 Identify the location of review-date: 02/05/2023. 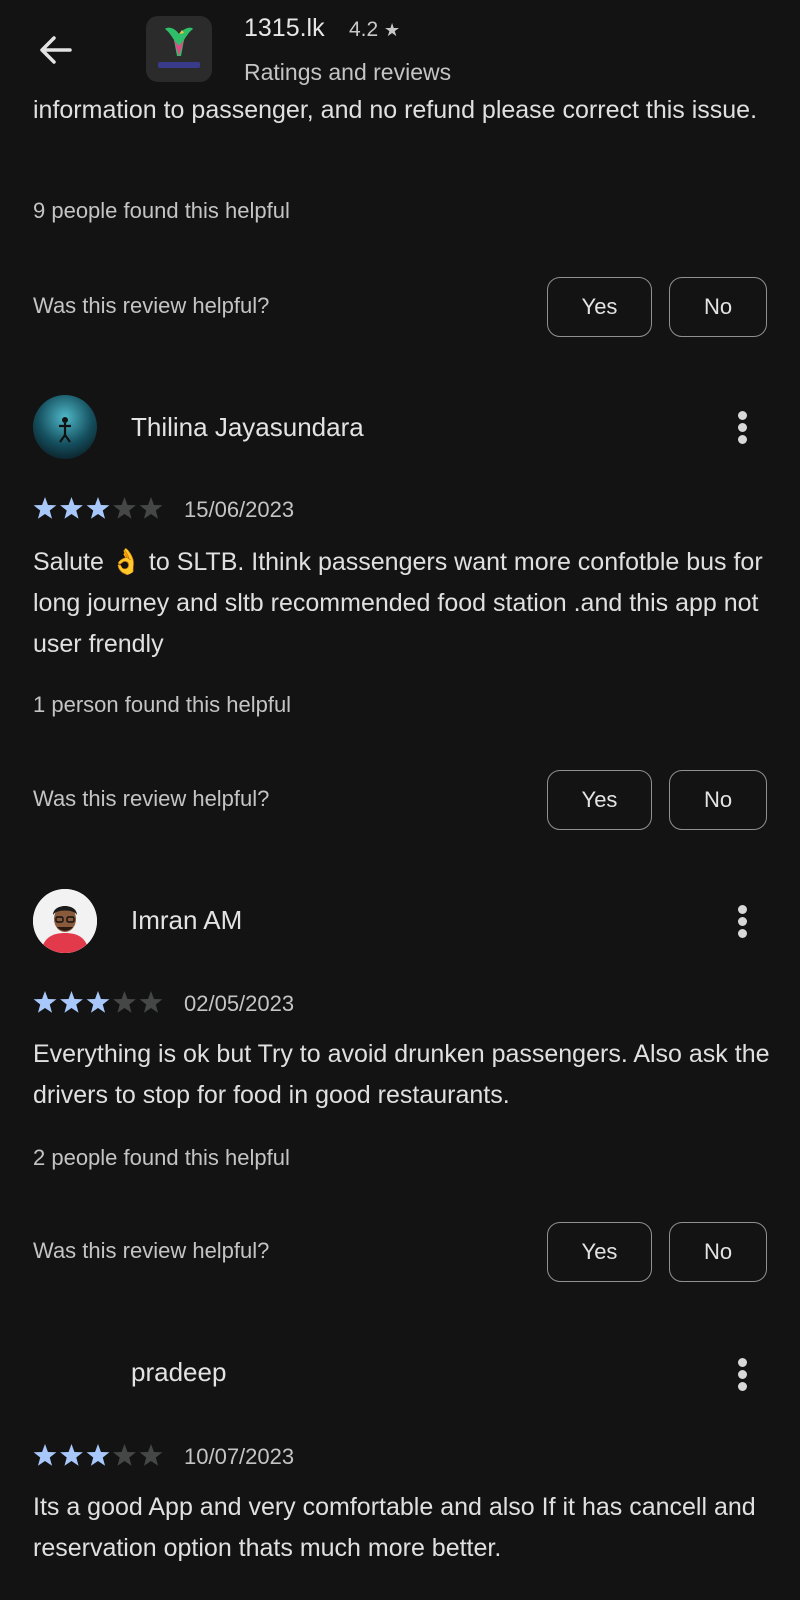
(239, 1003).